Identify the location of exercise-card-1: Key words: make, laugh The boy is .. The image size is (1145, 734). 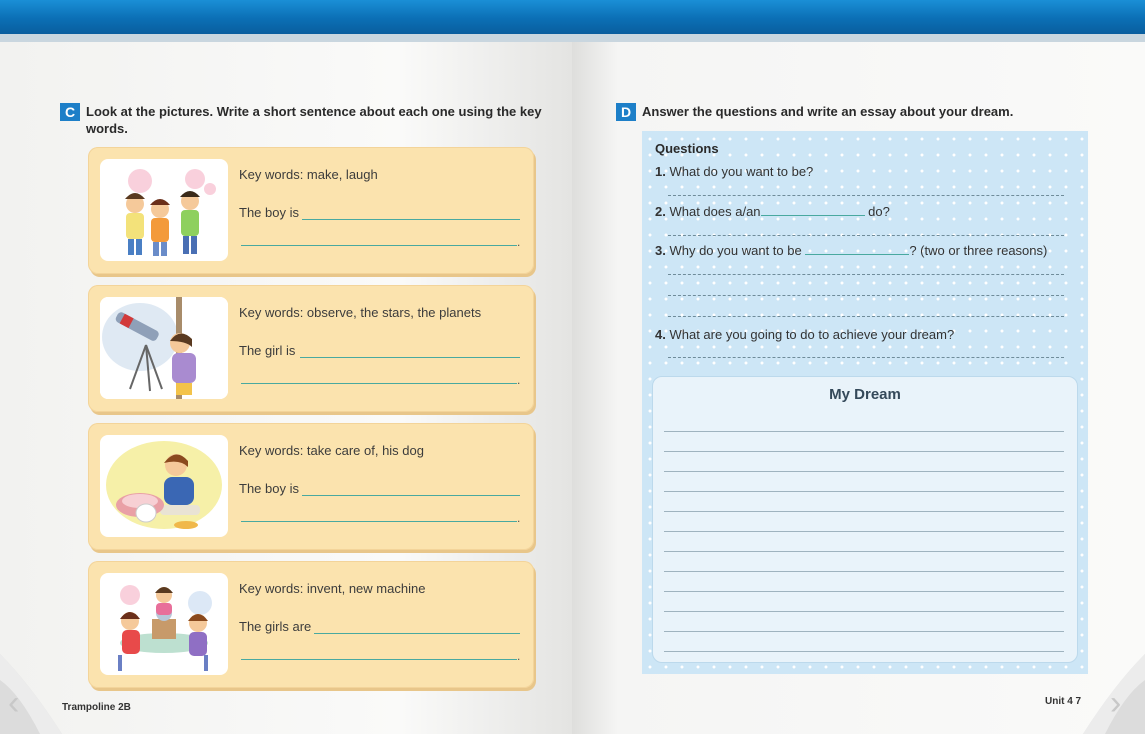
(311, 210).